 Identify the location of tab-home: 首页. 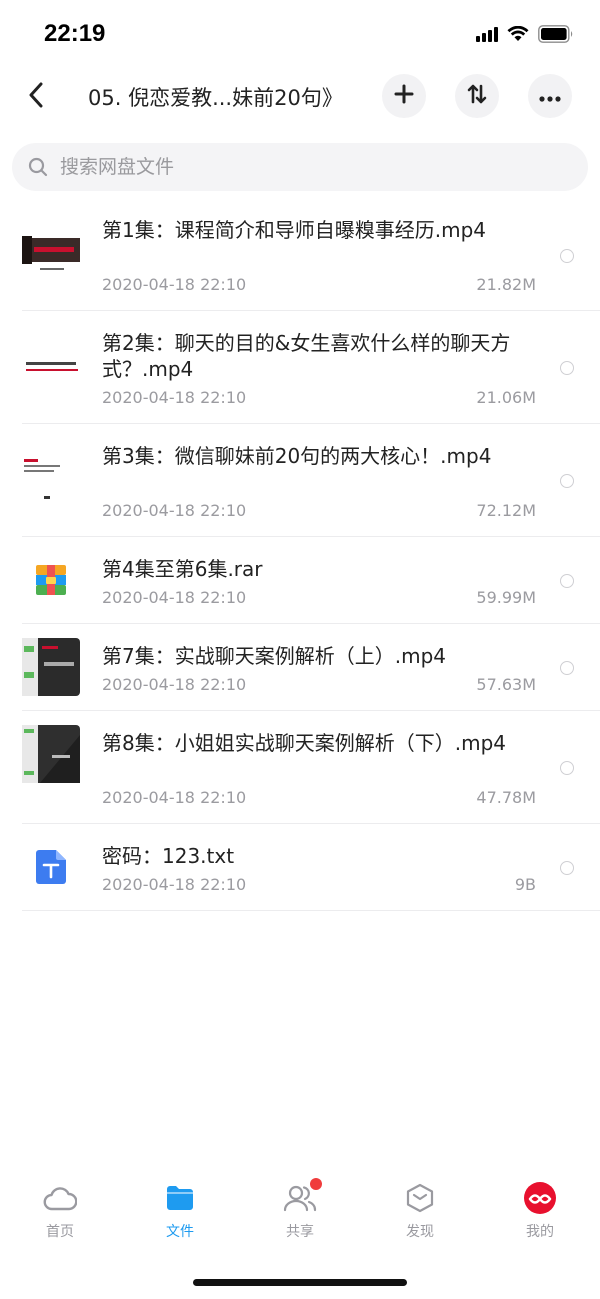
(60, 1220).